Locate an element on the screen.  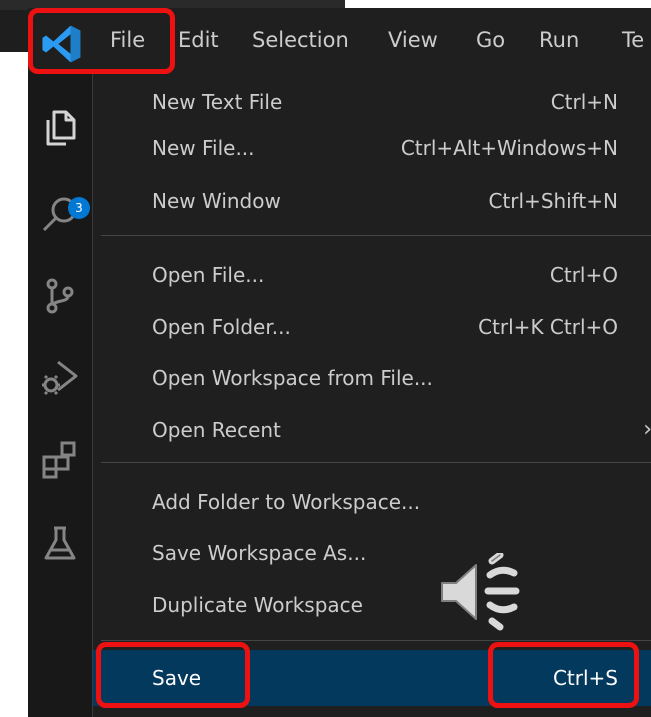
menu-item-new-file: New File... Ctrl+Alt+Windows+N is located at coordinates (372, 148).